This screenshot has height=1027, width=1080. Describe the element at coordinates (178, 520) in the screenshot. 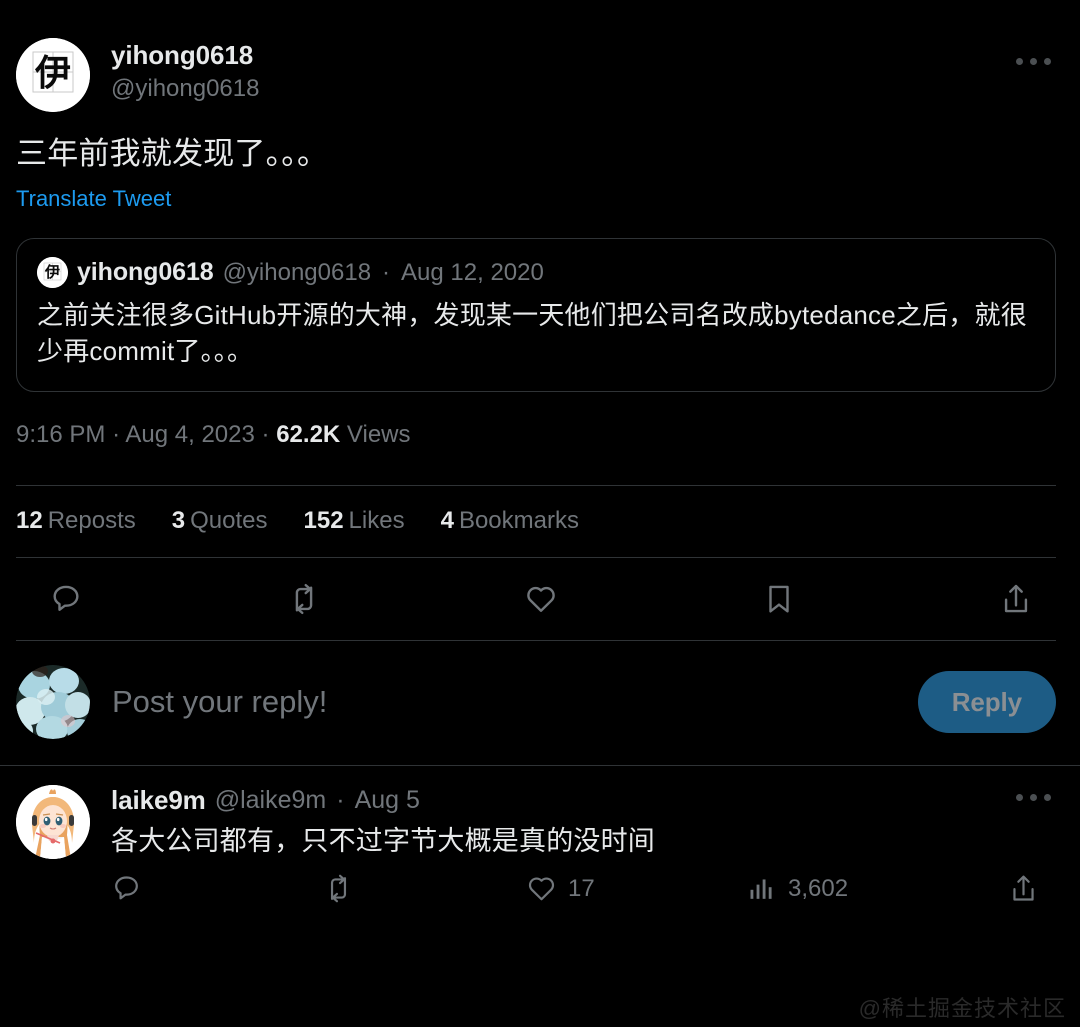

I see `quotes-count: 3` at that location.